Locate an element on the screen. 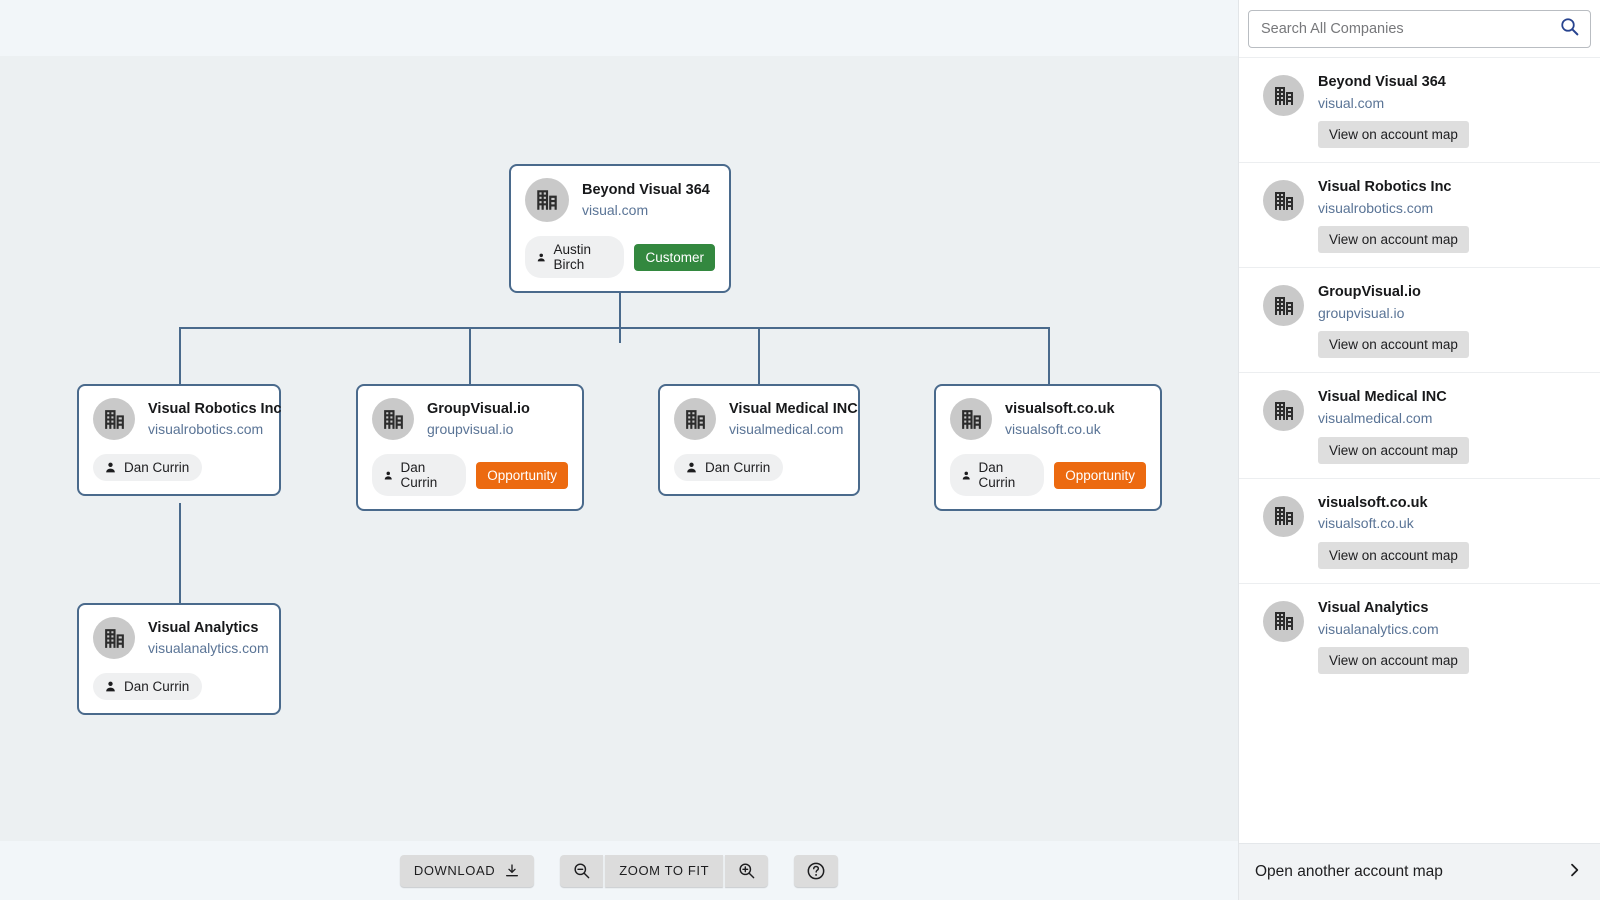 The width and height of the screenshot is (1600, 900). node-header: GroupVisual.io groupvisual.io is located at coordinates (470, 416).